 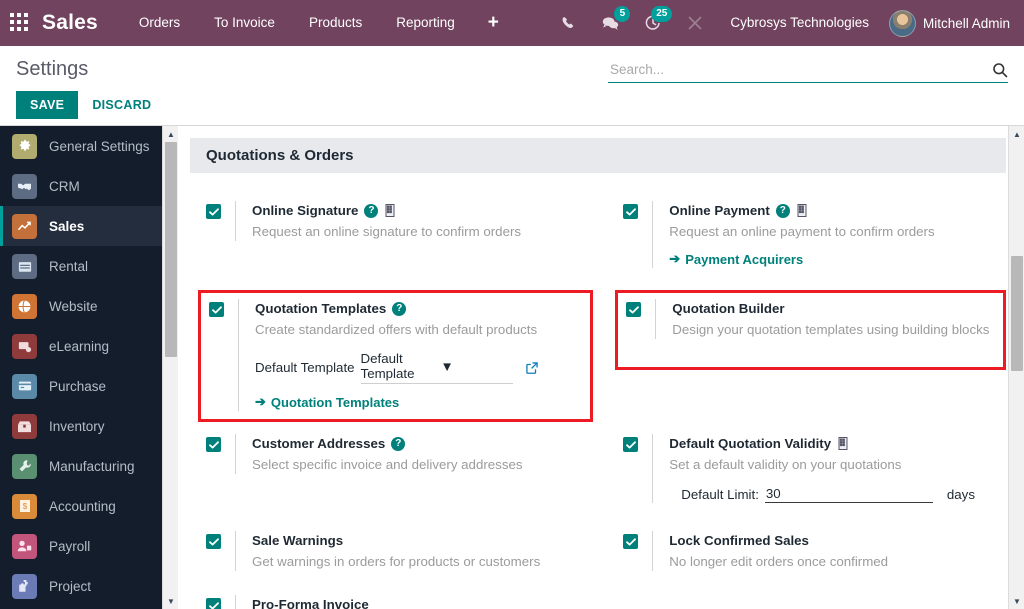 I want to click on messages-icon: 5, so click(x=610, y=23).